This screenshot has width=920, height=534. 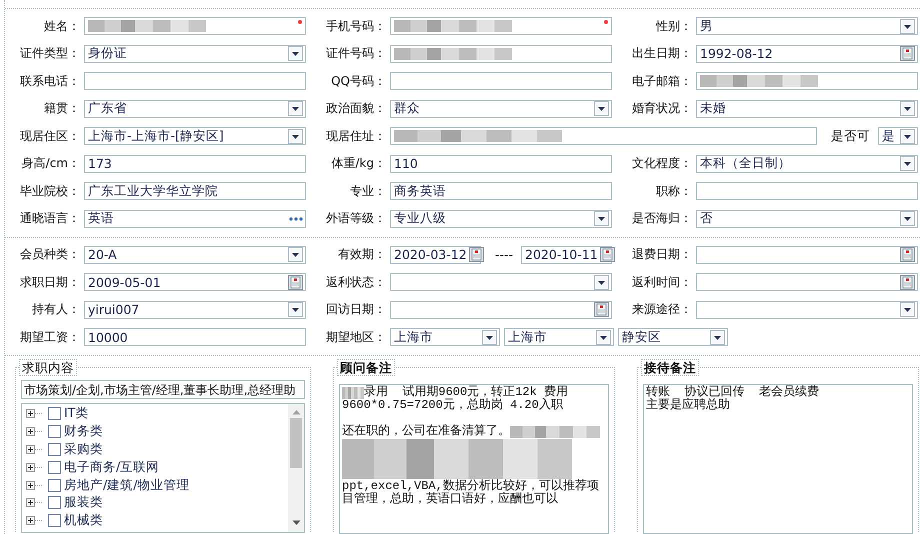 I want to click on field-label: 外语等级：, so click(x=356, y=218).